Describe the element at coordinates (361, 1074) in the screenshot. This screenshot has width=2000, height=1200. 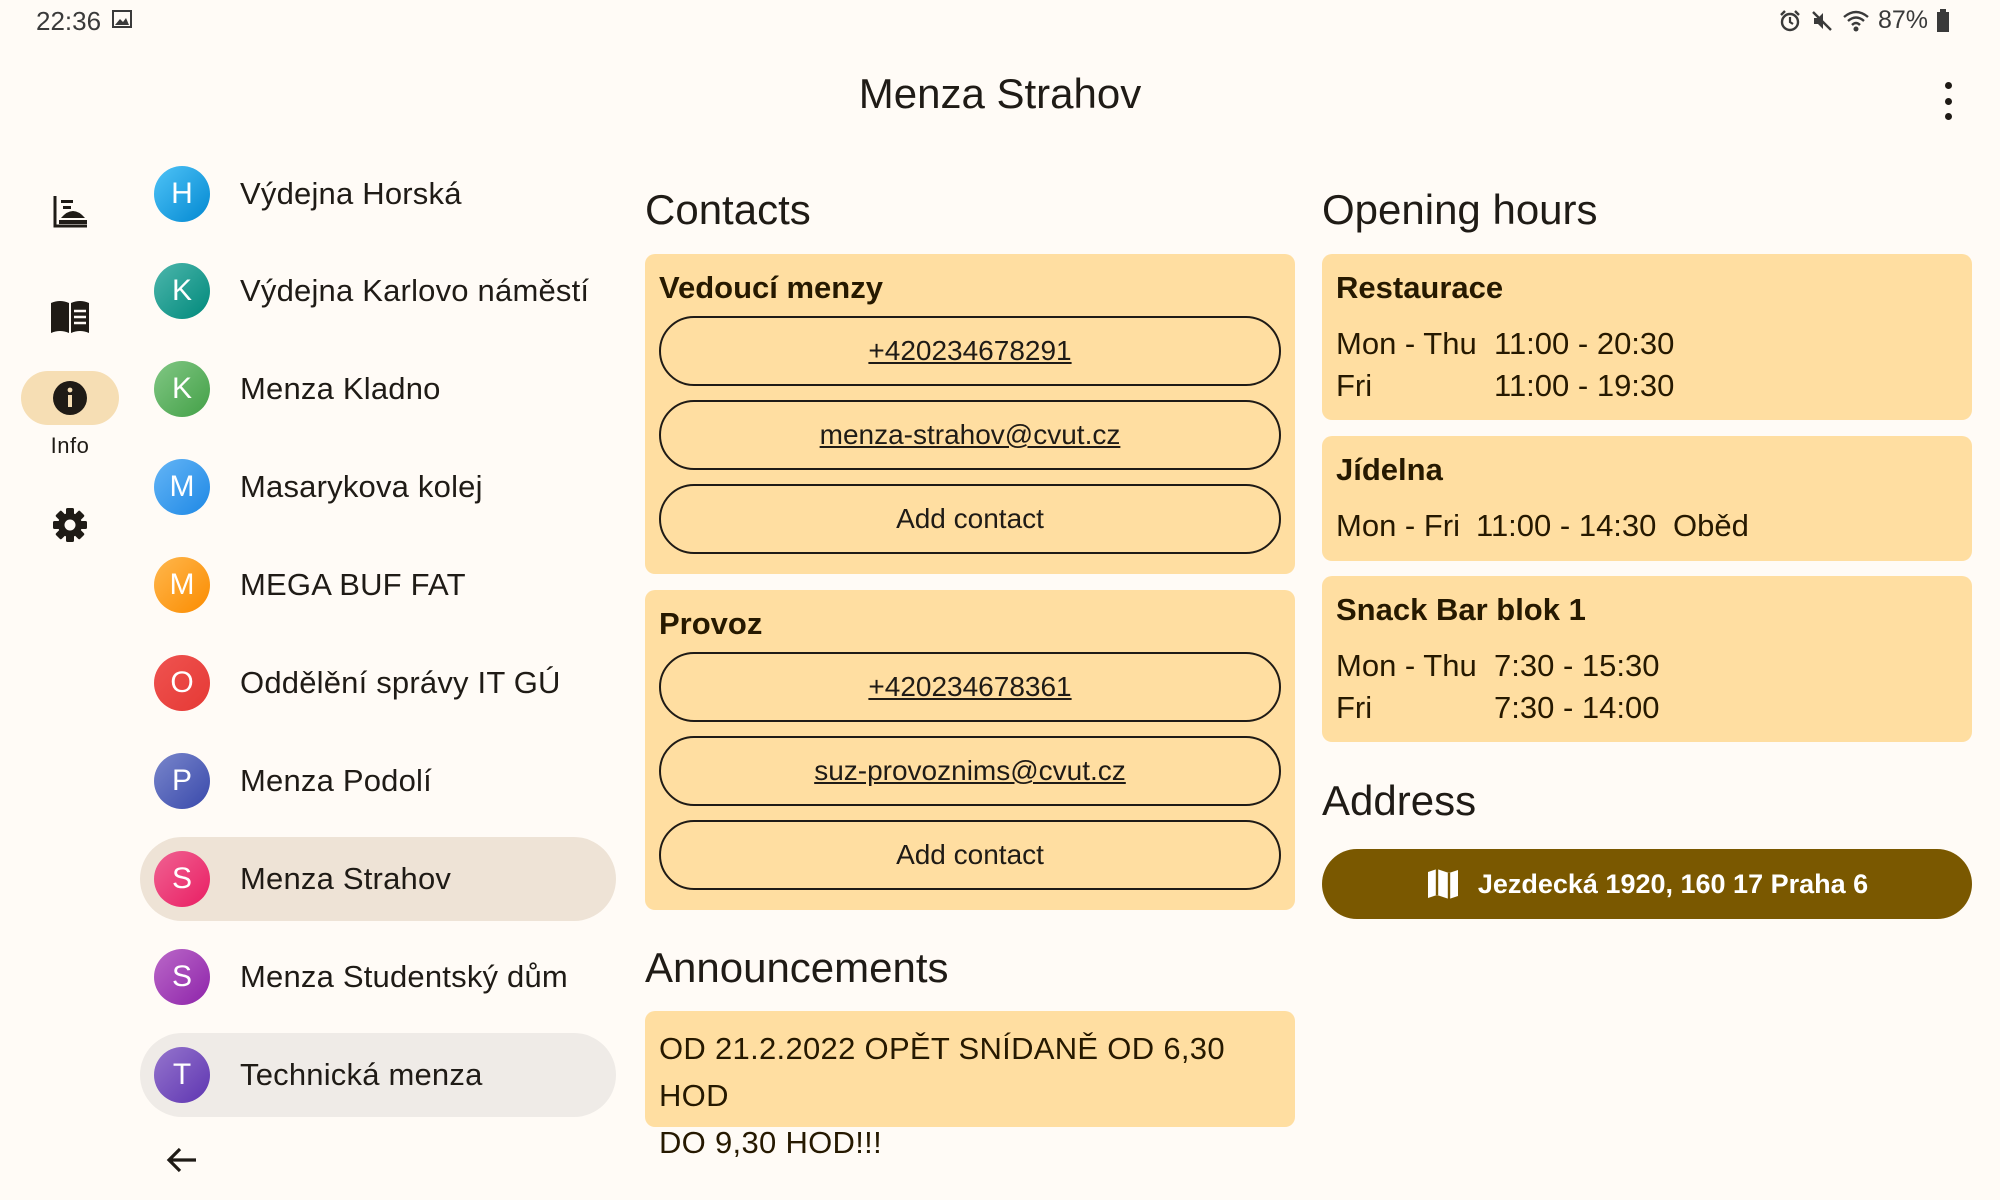
I see `list-item-label: Technická menza` at that location.